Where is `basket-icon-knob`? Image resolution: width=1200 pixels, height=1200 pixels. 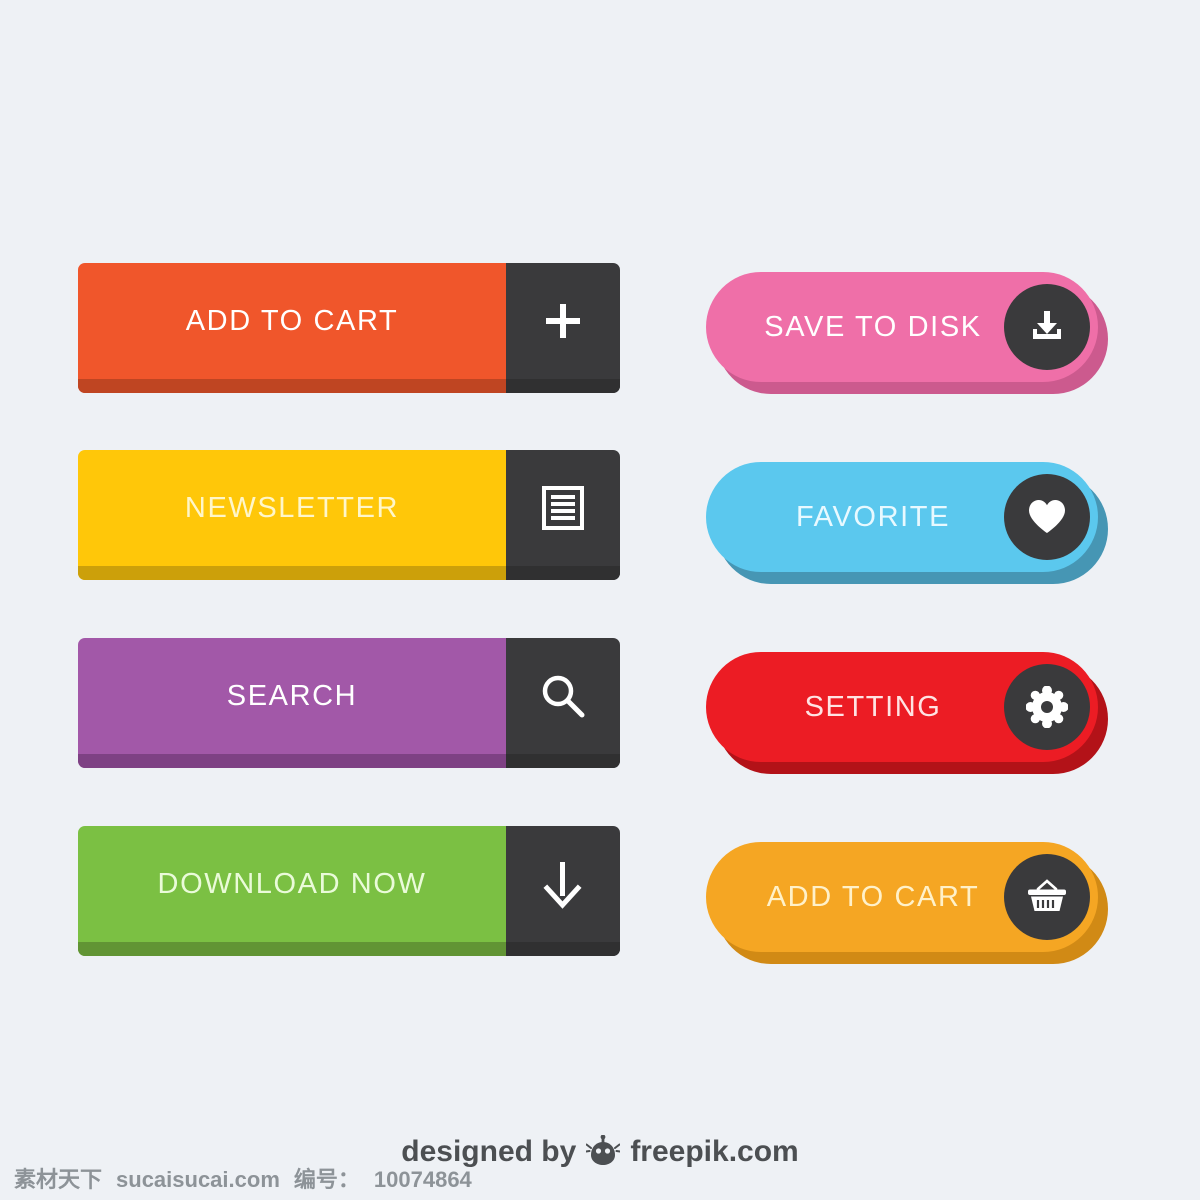 basket-icon-knob is located at coordinates (1047, 897).